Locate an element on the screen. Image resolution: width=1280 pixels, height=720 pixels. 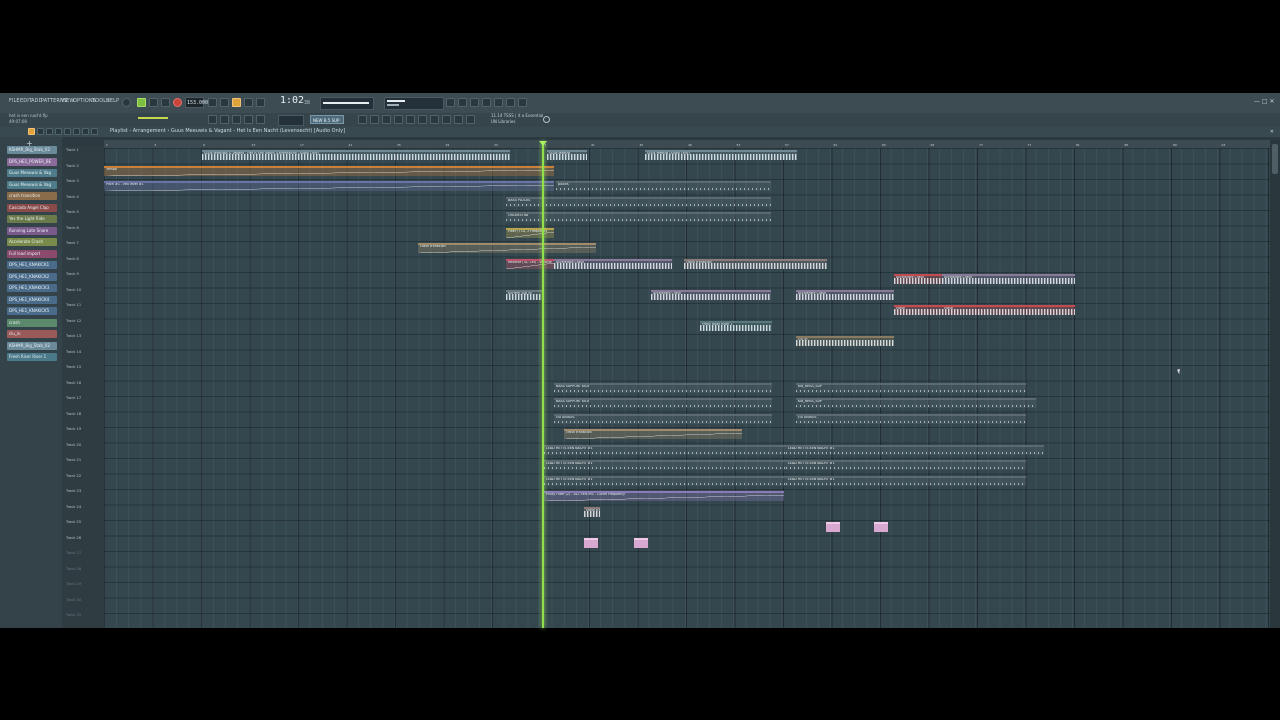
metronome-button is located at coordinates (212, 102).